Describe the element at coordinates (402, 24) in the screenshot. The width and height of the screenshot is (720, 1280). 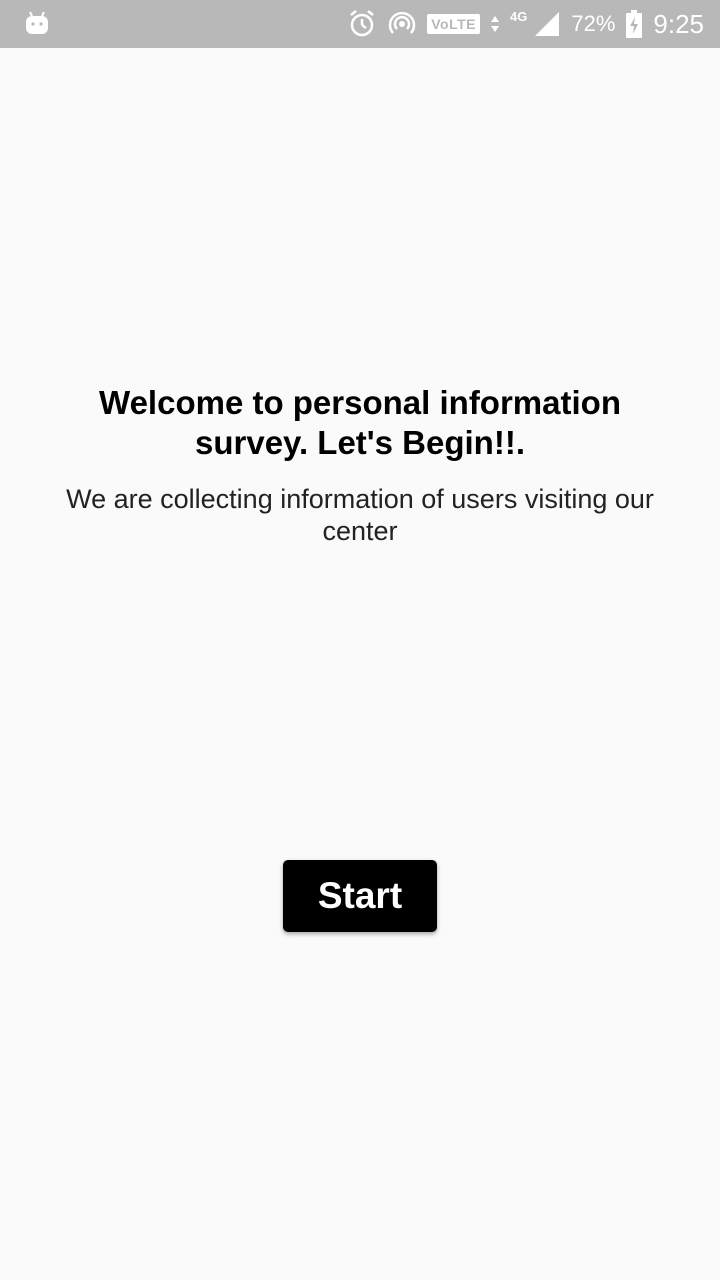
I see `hotspot-icon` at that location.